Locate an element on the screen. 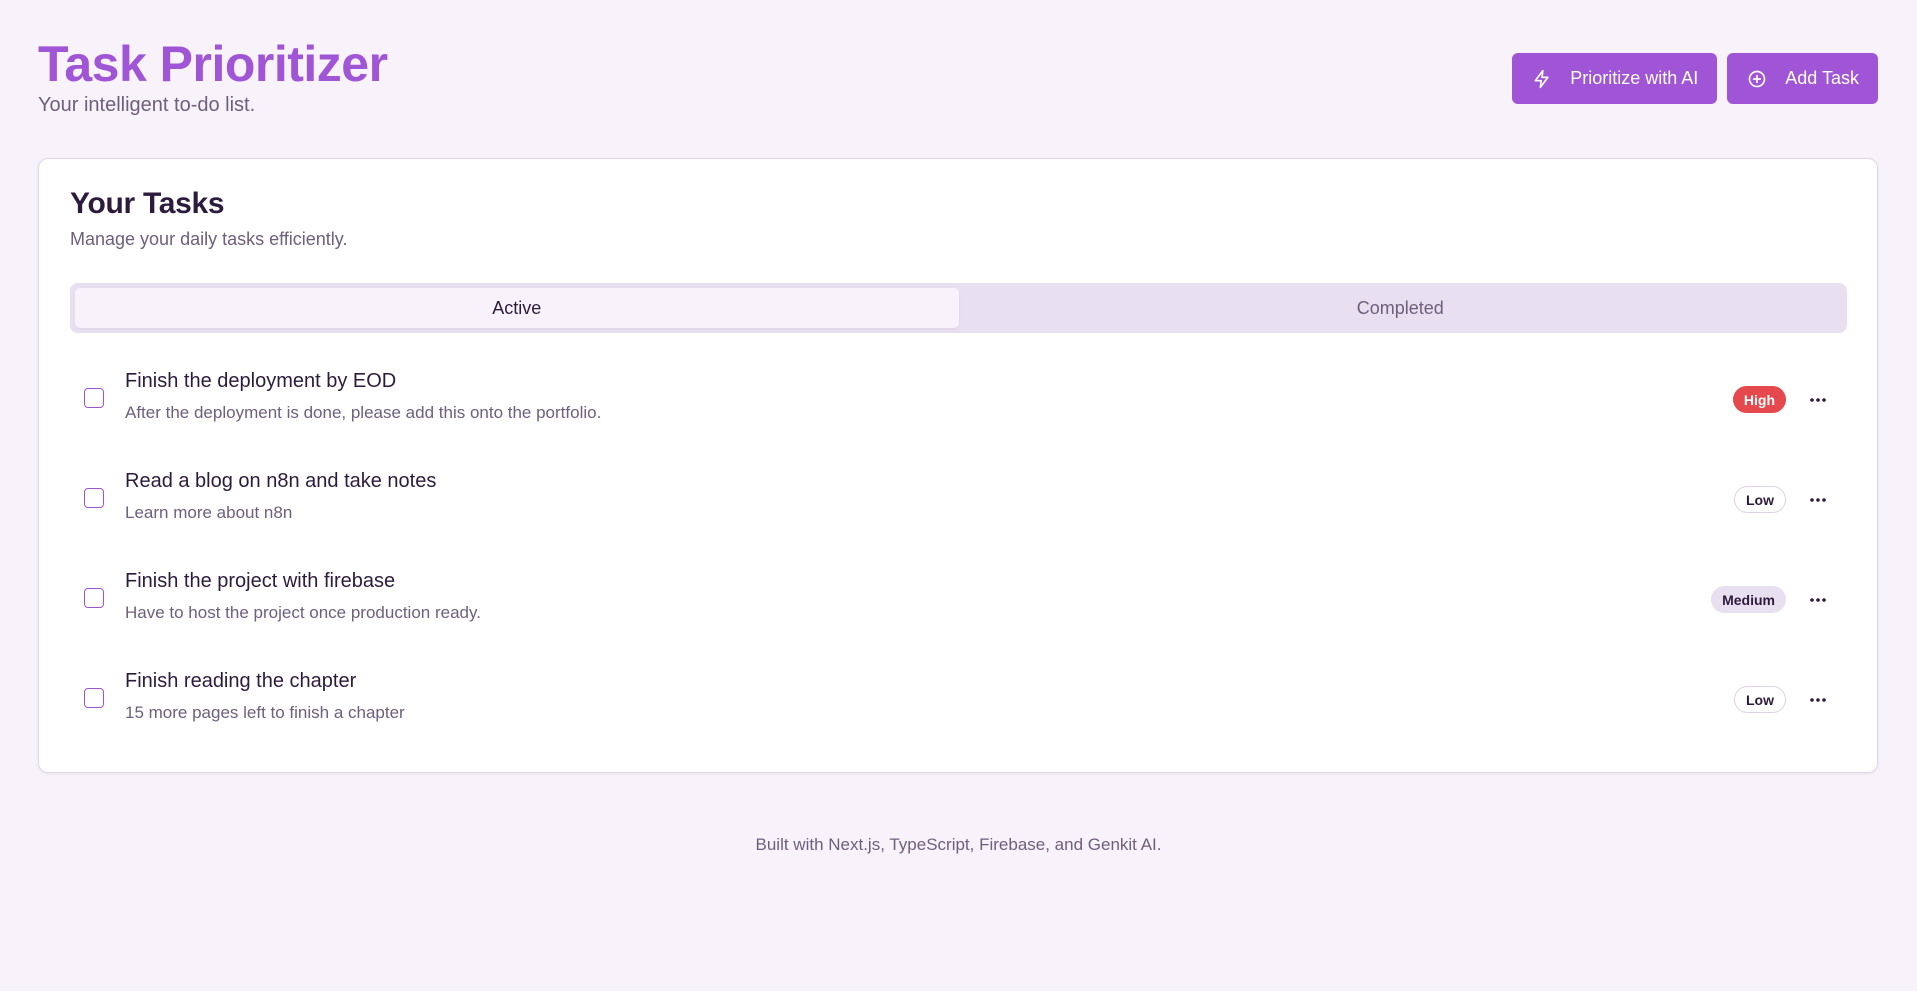  add-task-button: Add Task is located at coordinates (1802, 78).